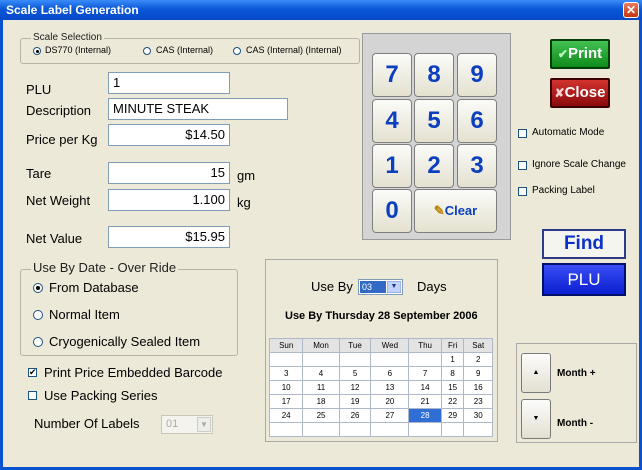 This screenshot has height=470, width=642. What do you see at coordinates (38, 288) in the screenshot?
I see `override-radio-database` at bounding box center [38, 288].